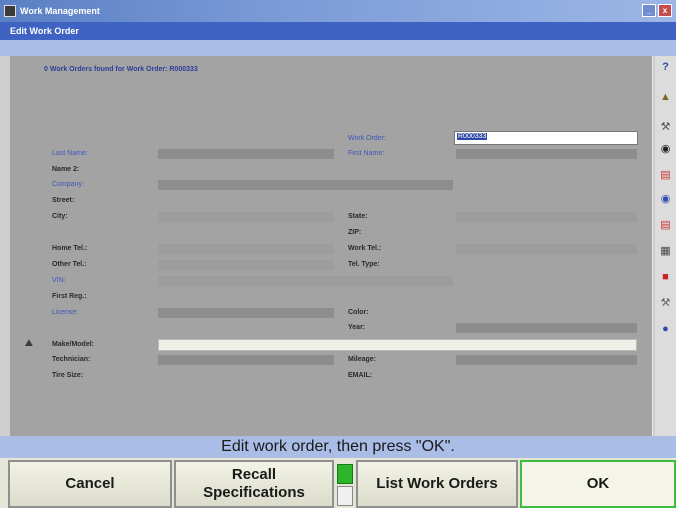 The height and width of the screenshot is (508, 676). I want to click on tools-icon: ⚒, so click(665, 127).